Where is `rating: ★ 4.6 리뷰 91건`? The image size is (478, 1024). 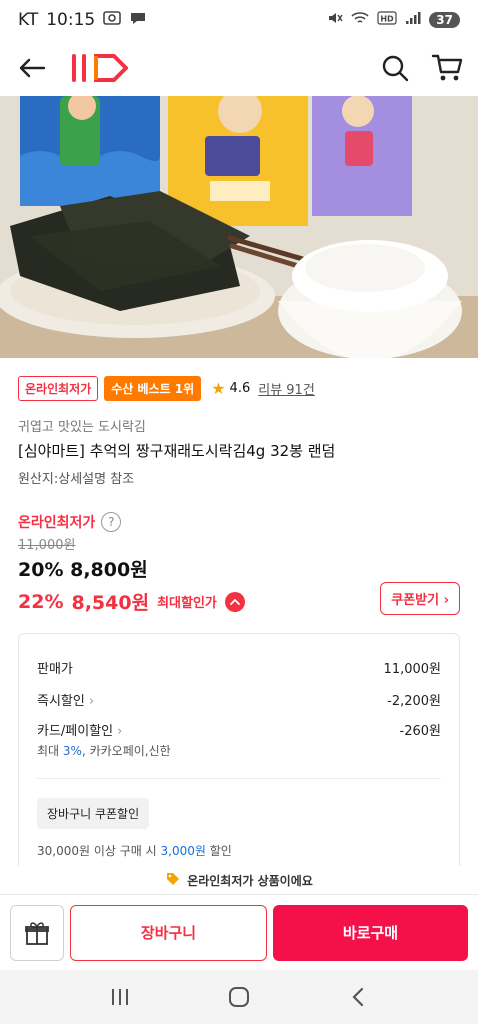
rating: ★ 4.6 리뷰 91건 is located at coordinates (263, 388).